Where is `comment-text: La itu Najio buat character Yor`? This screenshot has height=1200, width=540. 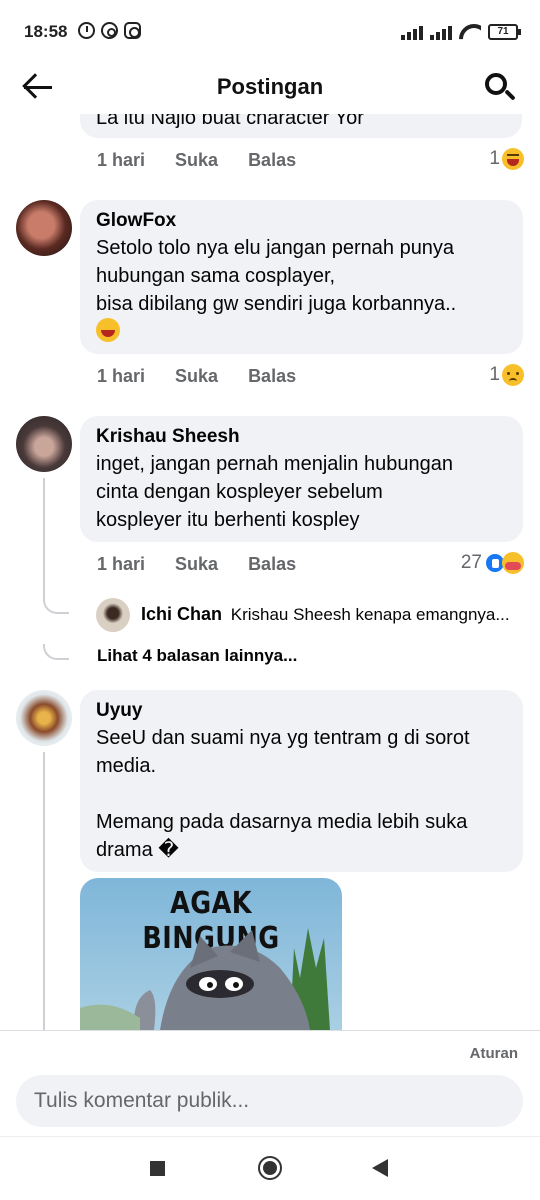 comment-text: La itu Najio buat character Yor is located at coordinates (230, 121).